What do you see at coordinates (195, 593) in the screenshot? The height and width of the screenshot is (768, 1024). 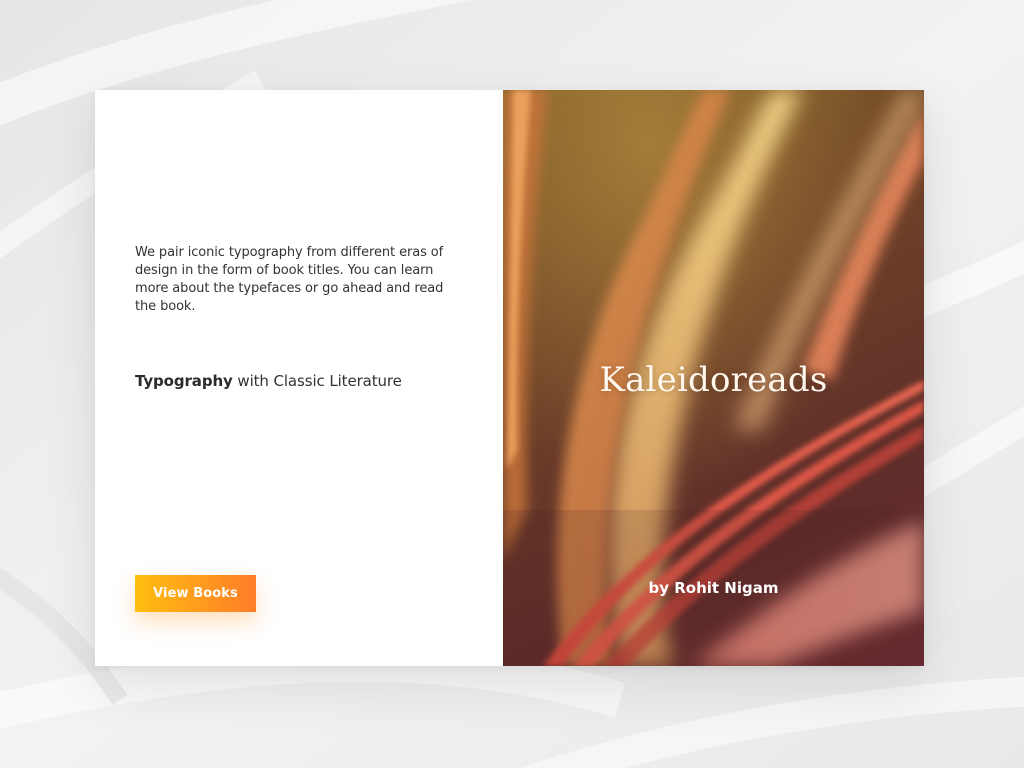 I see `view-books-button: View Books` at bounding box center [195, 593].